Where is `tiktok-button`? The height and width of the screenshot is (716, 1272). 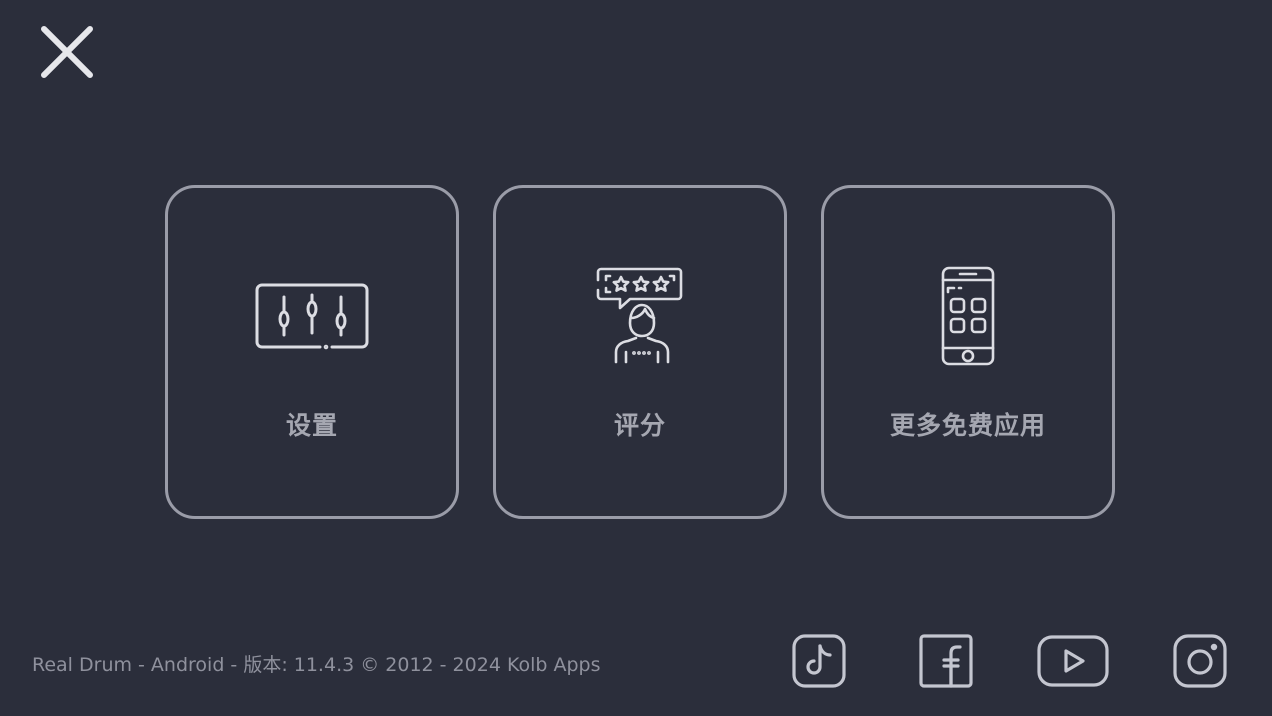
tiktok-button is located at coordinates (819, 661).